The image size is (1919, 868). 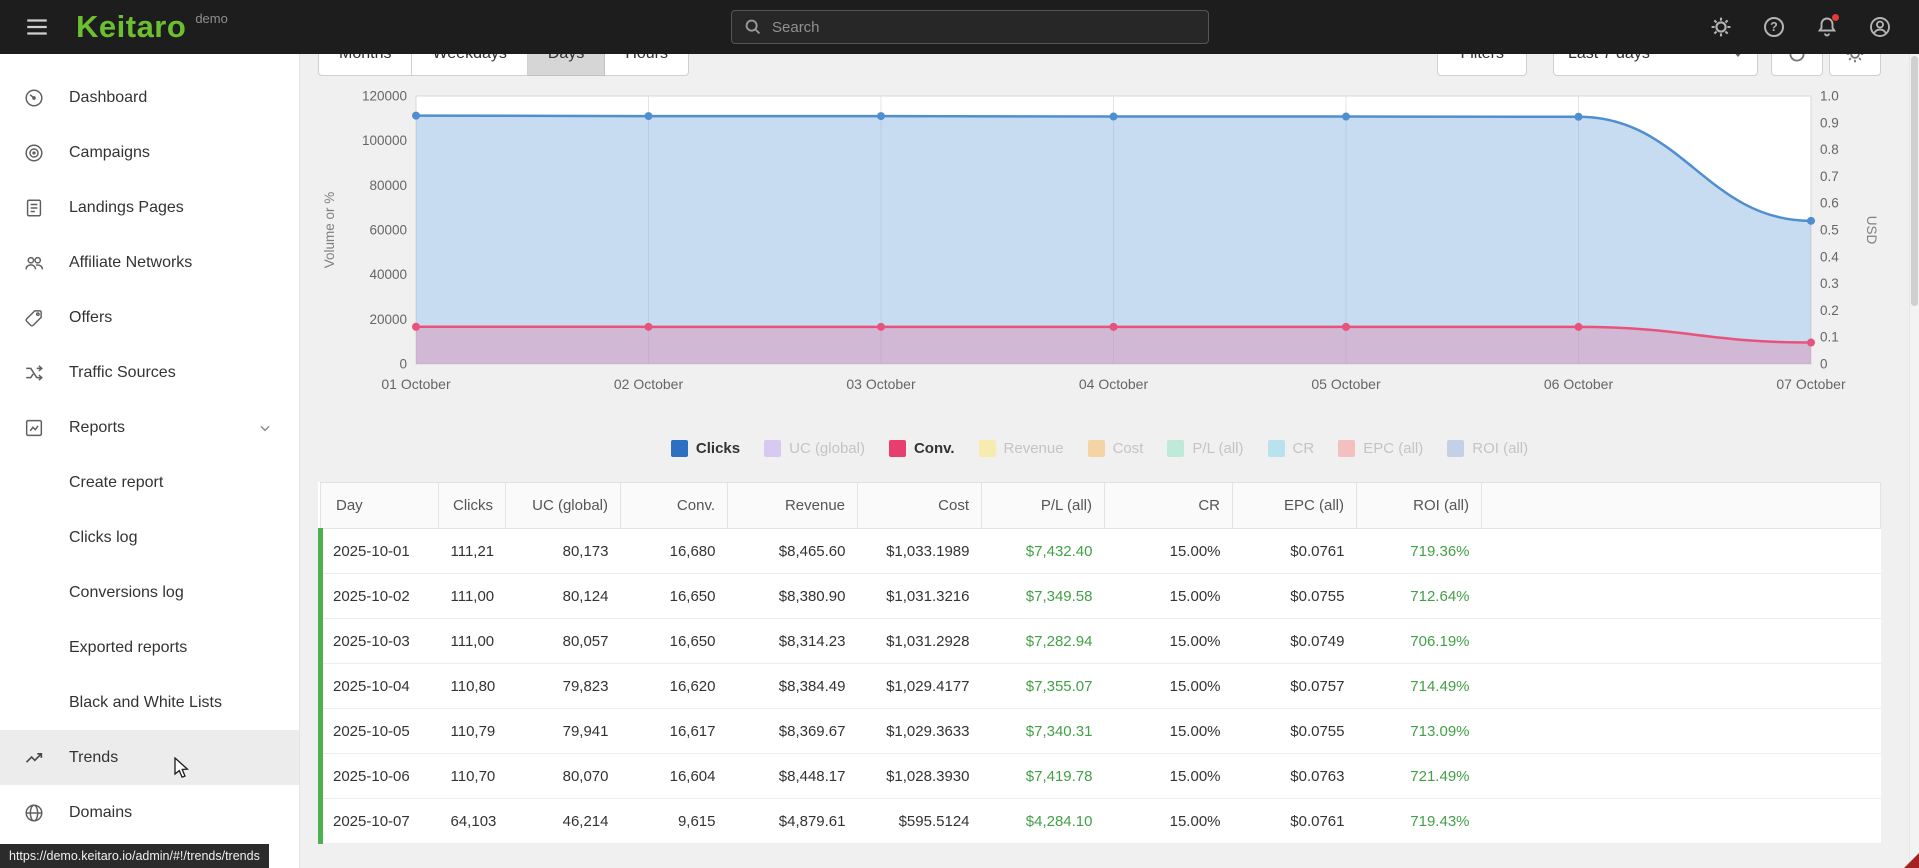 I want to click on cell-pl-all: $7,432.40, so click(x=1043, y=551).